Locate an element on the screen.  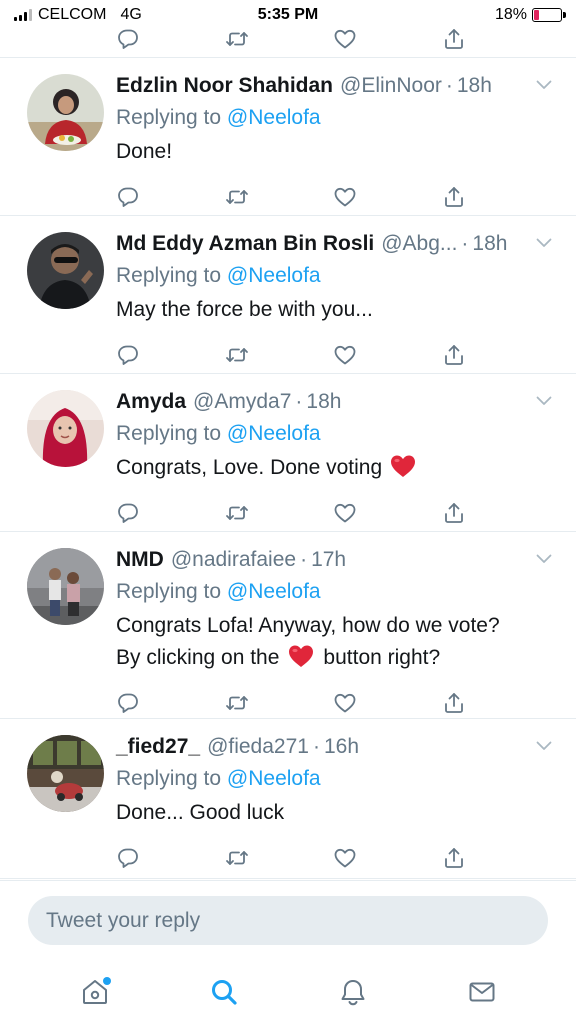
previous-tweet-actions is located at coordinates (288, 40).